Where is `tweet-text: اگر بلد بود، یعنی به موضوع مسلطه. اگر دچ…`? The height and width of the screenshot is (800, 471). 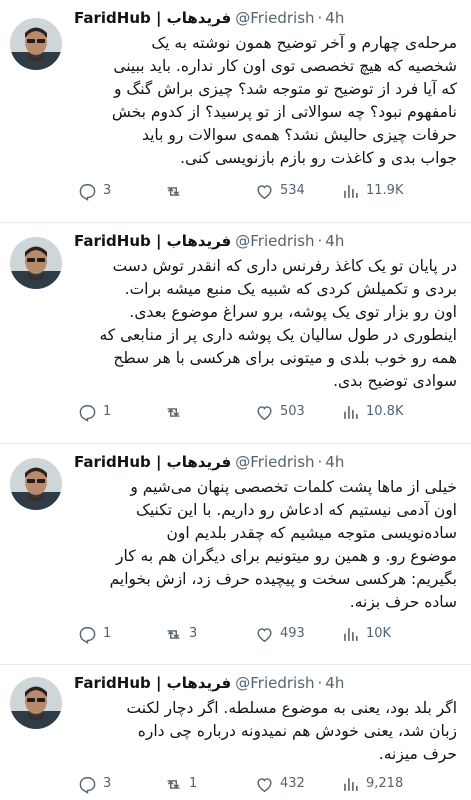 tweet-text: اگر بلد بود، یعنی به موضوع مسلطه. اگر دچ… is located at coordinates (265, 731).